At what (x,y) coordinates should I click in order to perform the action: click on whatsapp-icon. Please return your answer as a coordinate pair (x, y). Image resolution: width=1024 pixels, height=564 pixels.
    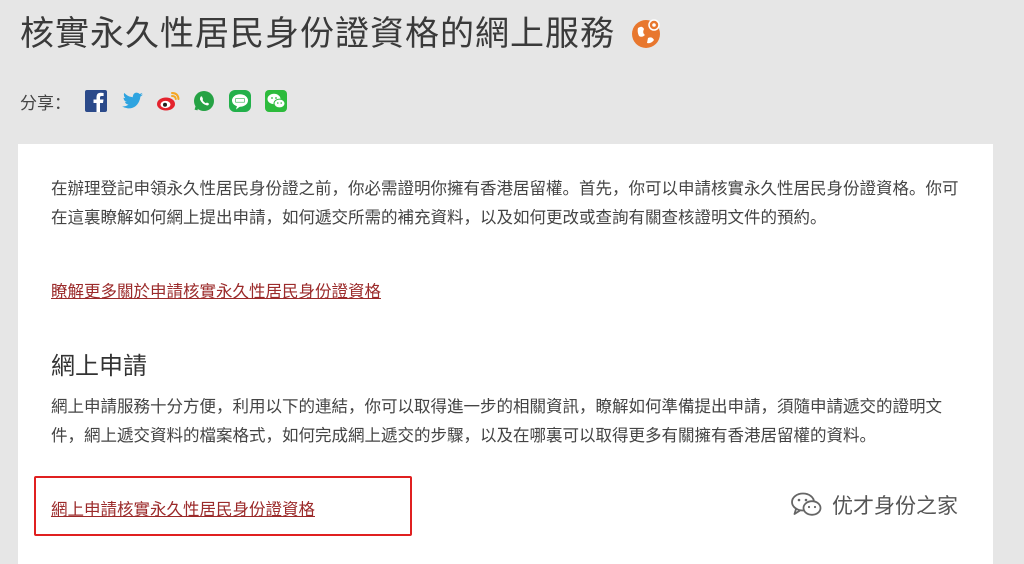
    Looking at the image, I should click on (204, 101).